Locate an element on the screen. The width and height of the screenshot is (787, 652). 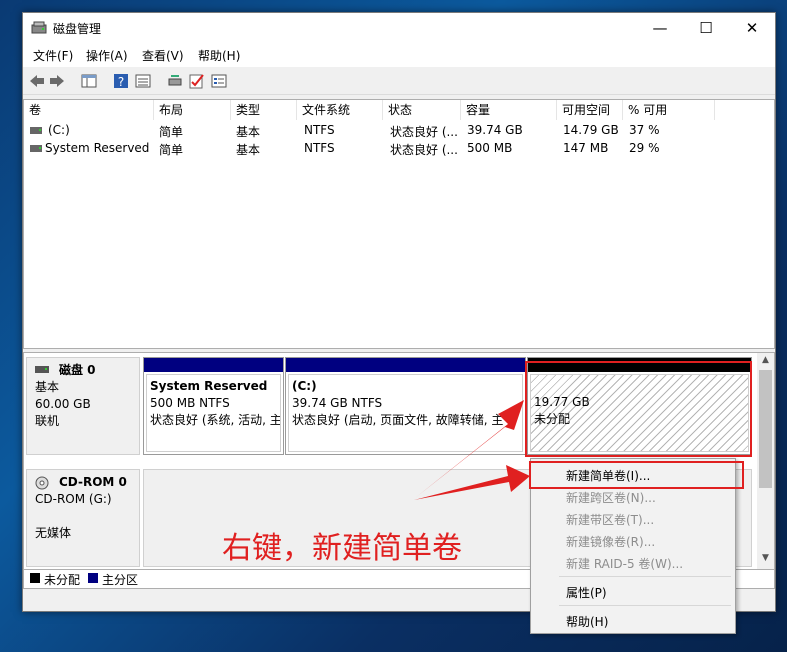
arrow-to-unallocated-icon is located at coordinates (469, 449).